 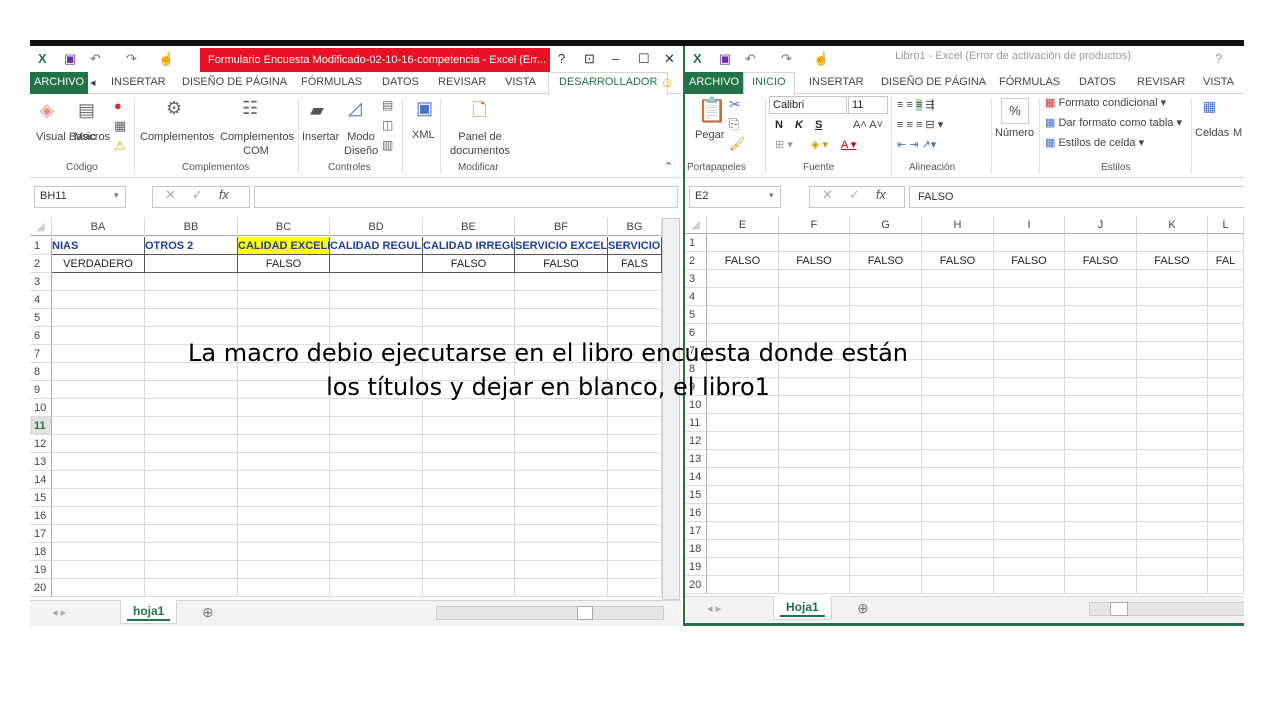 I want to click on cell-BG2: FALS, so click(x=635, y=264).